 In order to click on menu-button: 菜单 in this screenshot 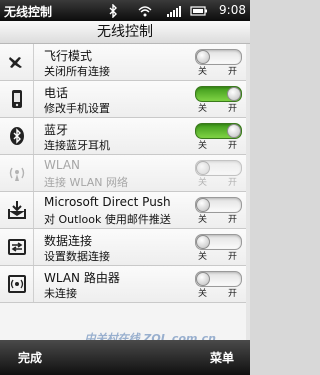, I will do `click(222, 357)`.